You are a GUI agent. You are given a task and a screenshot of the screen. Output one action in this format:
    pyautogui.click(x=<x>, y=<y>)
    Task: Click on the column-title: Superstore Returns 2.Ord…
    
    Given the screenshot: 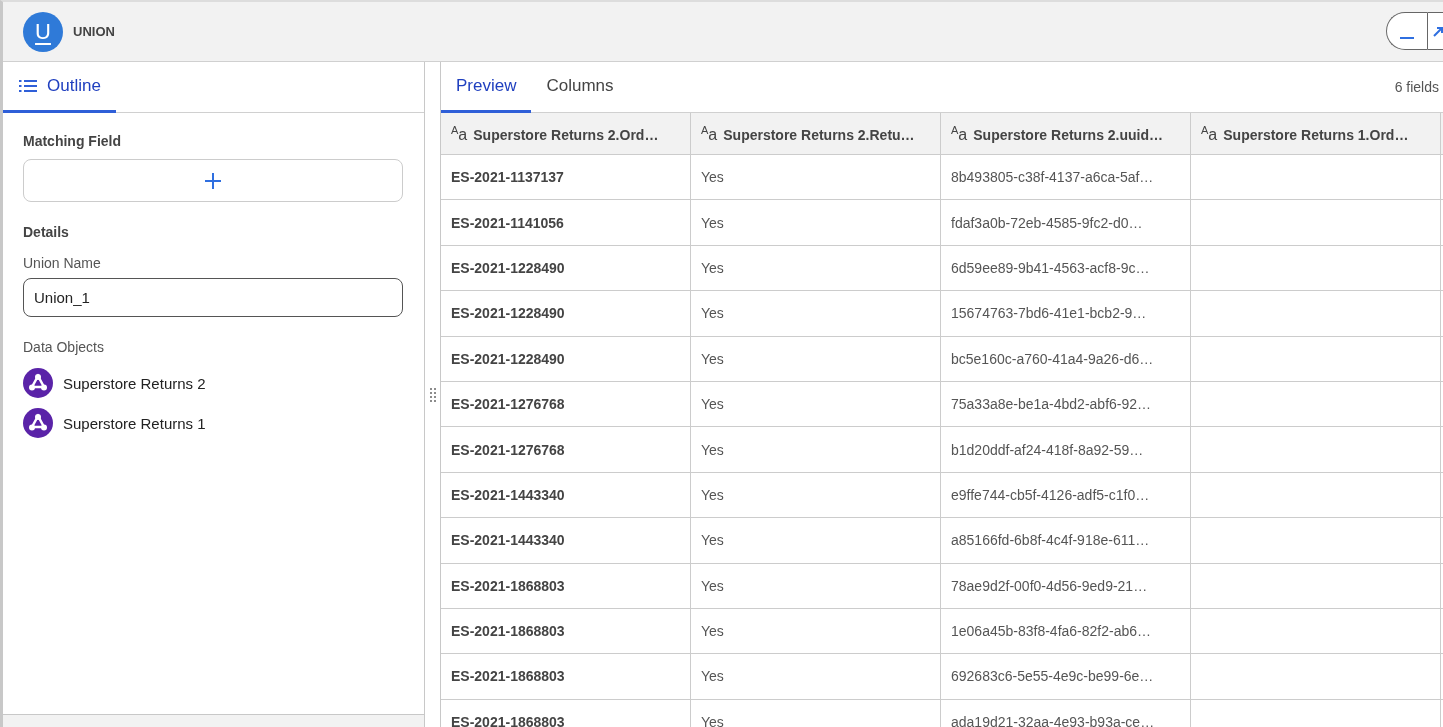 What is the action you would take?
    pyautogui.click(x=566, y=134)
    